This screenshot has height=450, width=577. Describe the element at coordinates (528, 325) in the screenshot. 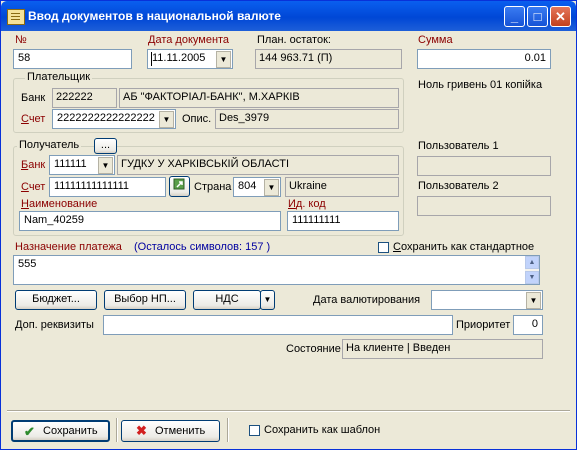

I see `priority-field: 0` at that location.